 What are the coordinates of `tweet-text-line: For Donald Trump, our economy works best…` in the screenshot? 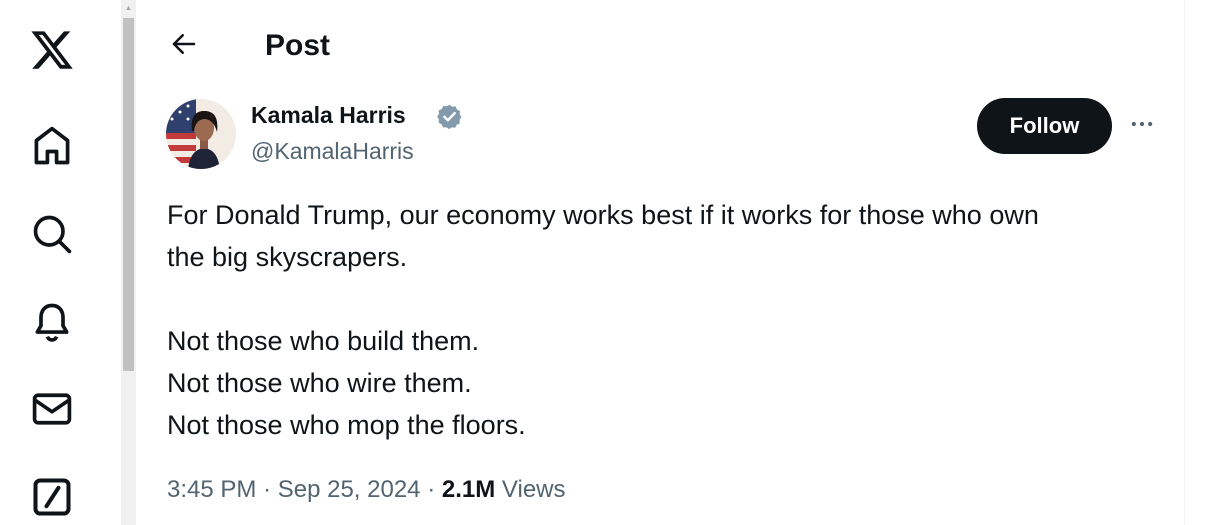 It's located at (603, 215).